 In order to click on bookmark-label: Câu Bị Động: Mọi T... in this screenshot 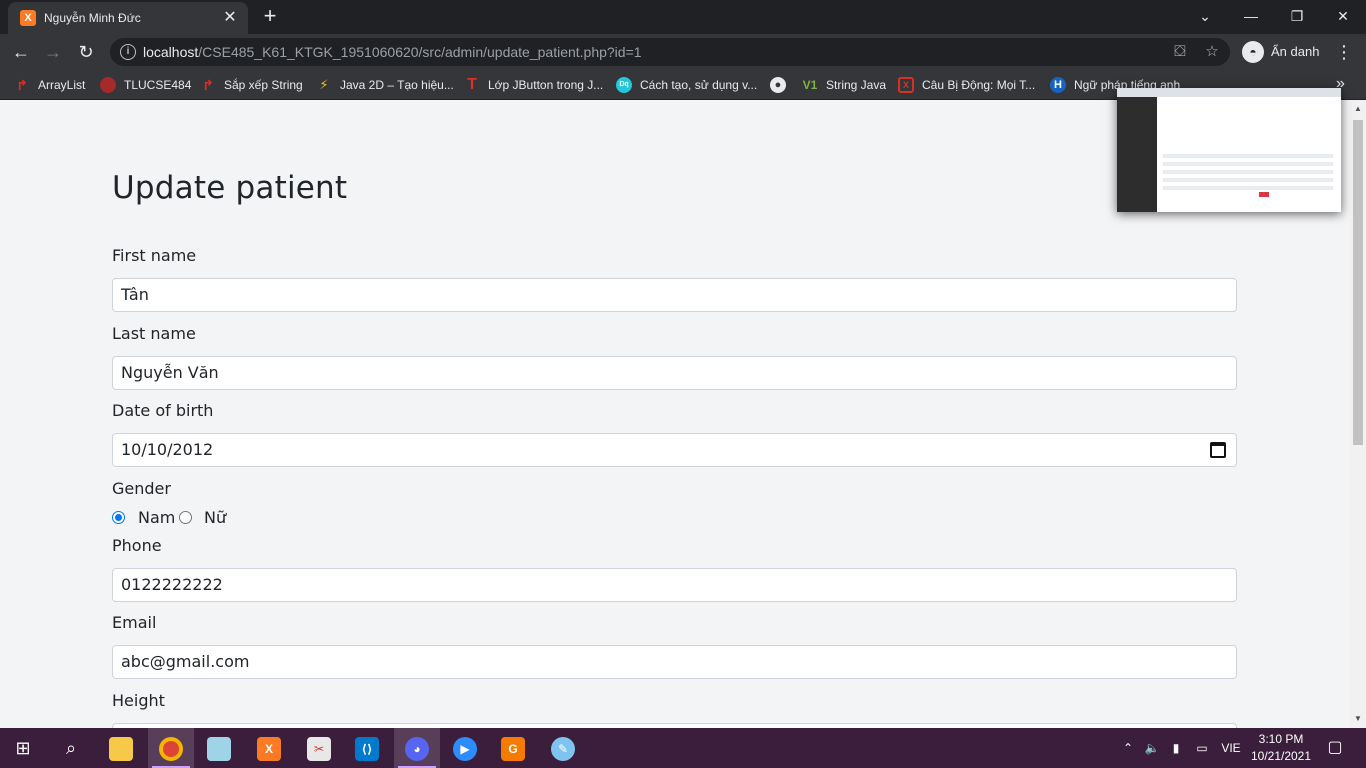, I will do `click(979, 85)`.